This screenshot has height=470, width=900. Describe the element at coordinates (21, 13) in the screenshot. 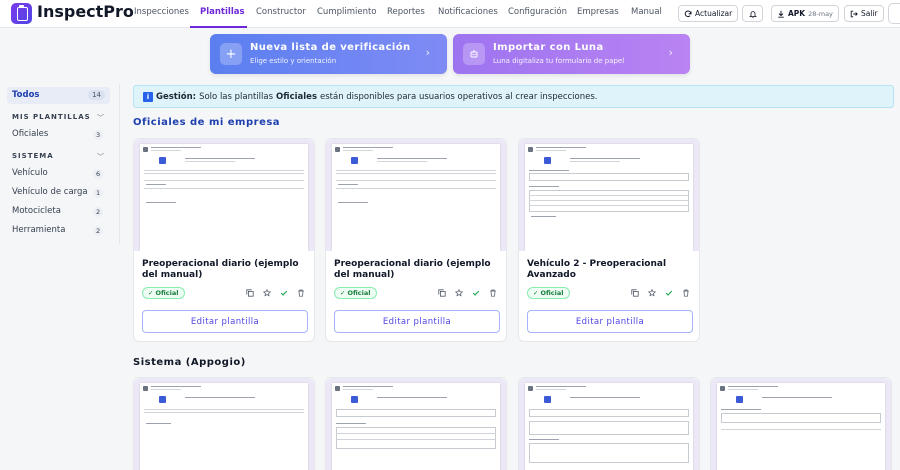

I see `inspectpro-logo-icon` at that location.